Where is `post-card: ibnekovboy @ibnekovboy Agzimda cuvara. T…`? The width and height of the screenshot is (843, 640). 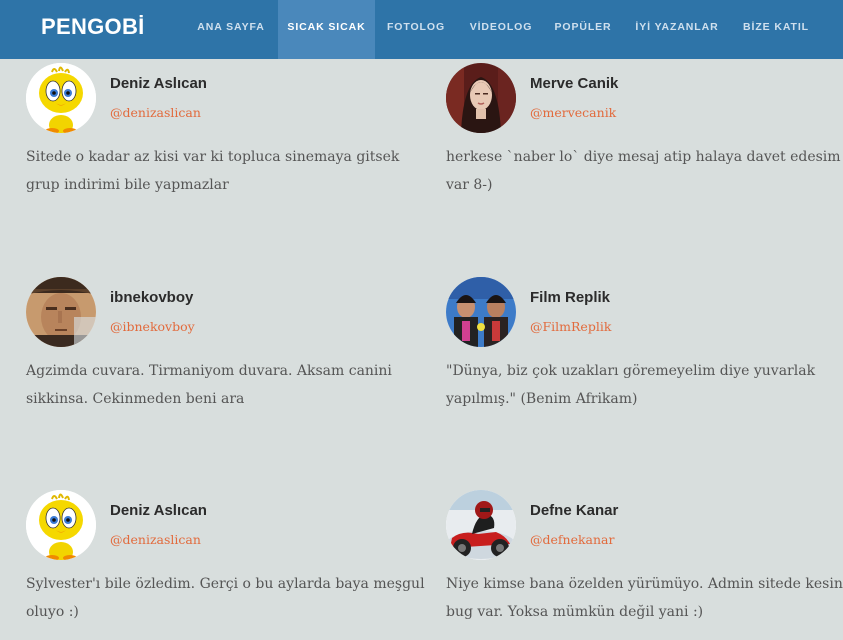 post-card: ibnekovboy @ibnekovboy Agzimda cuvara. T… is located at coordinates (226, 352).